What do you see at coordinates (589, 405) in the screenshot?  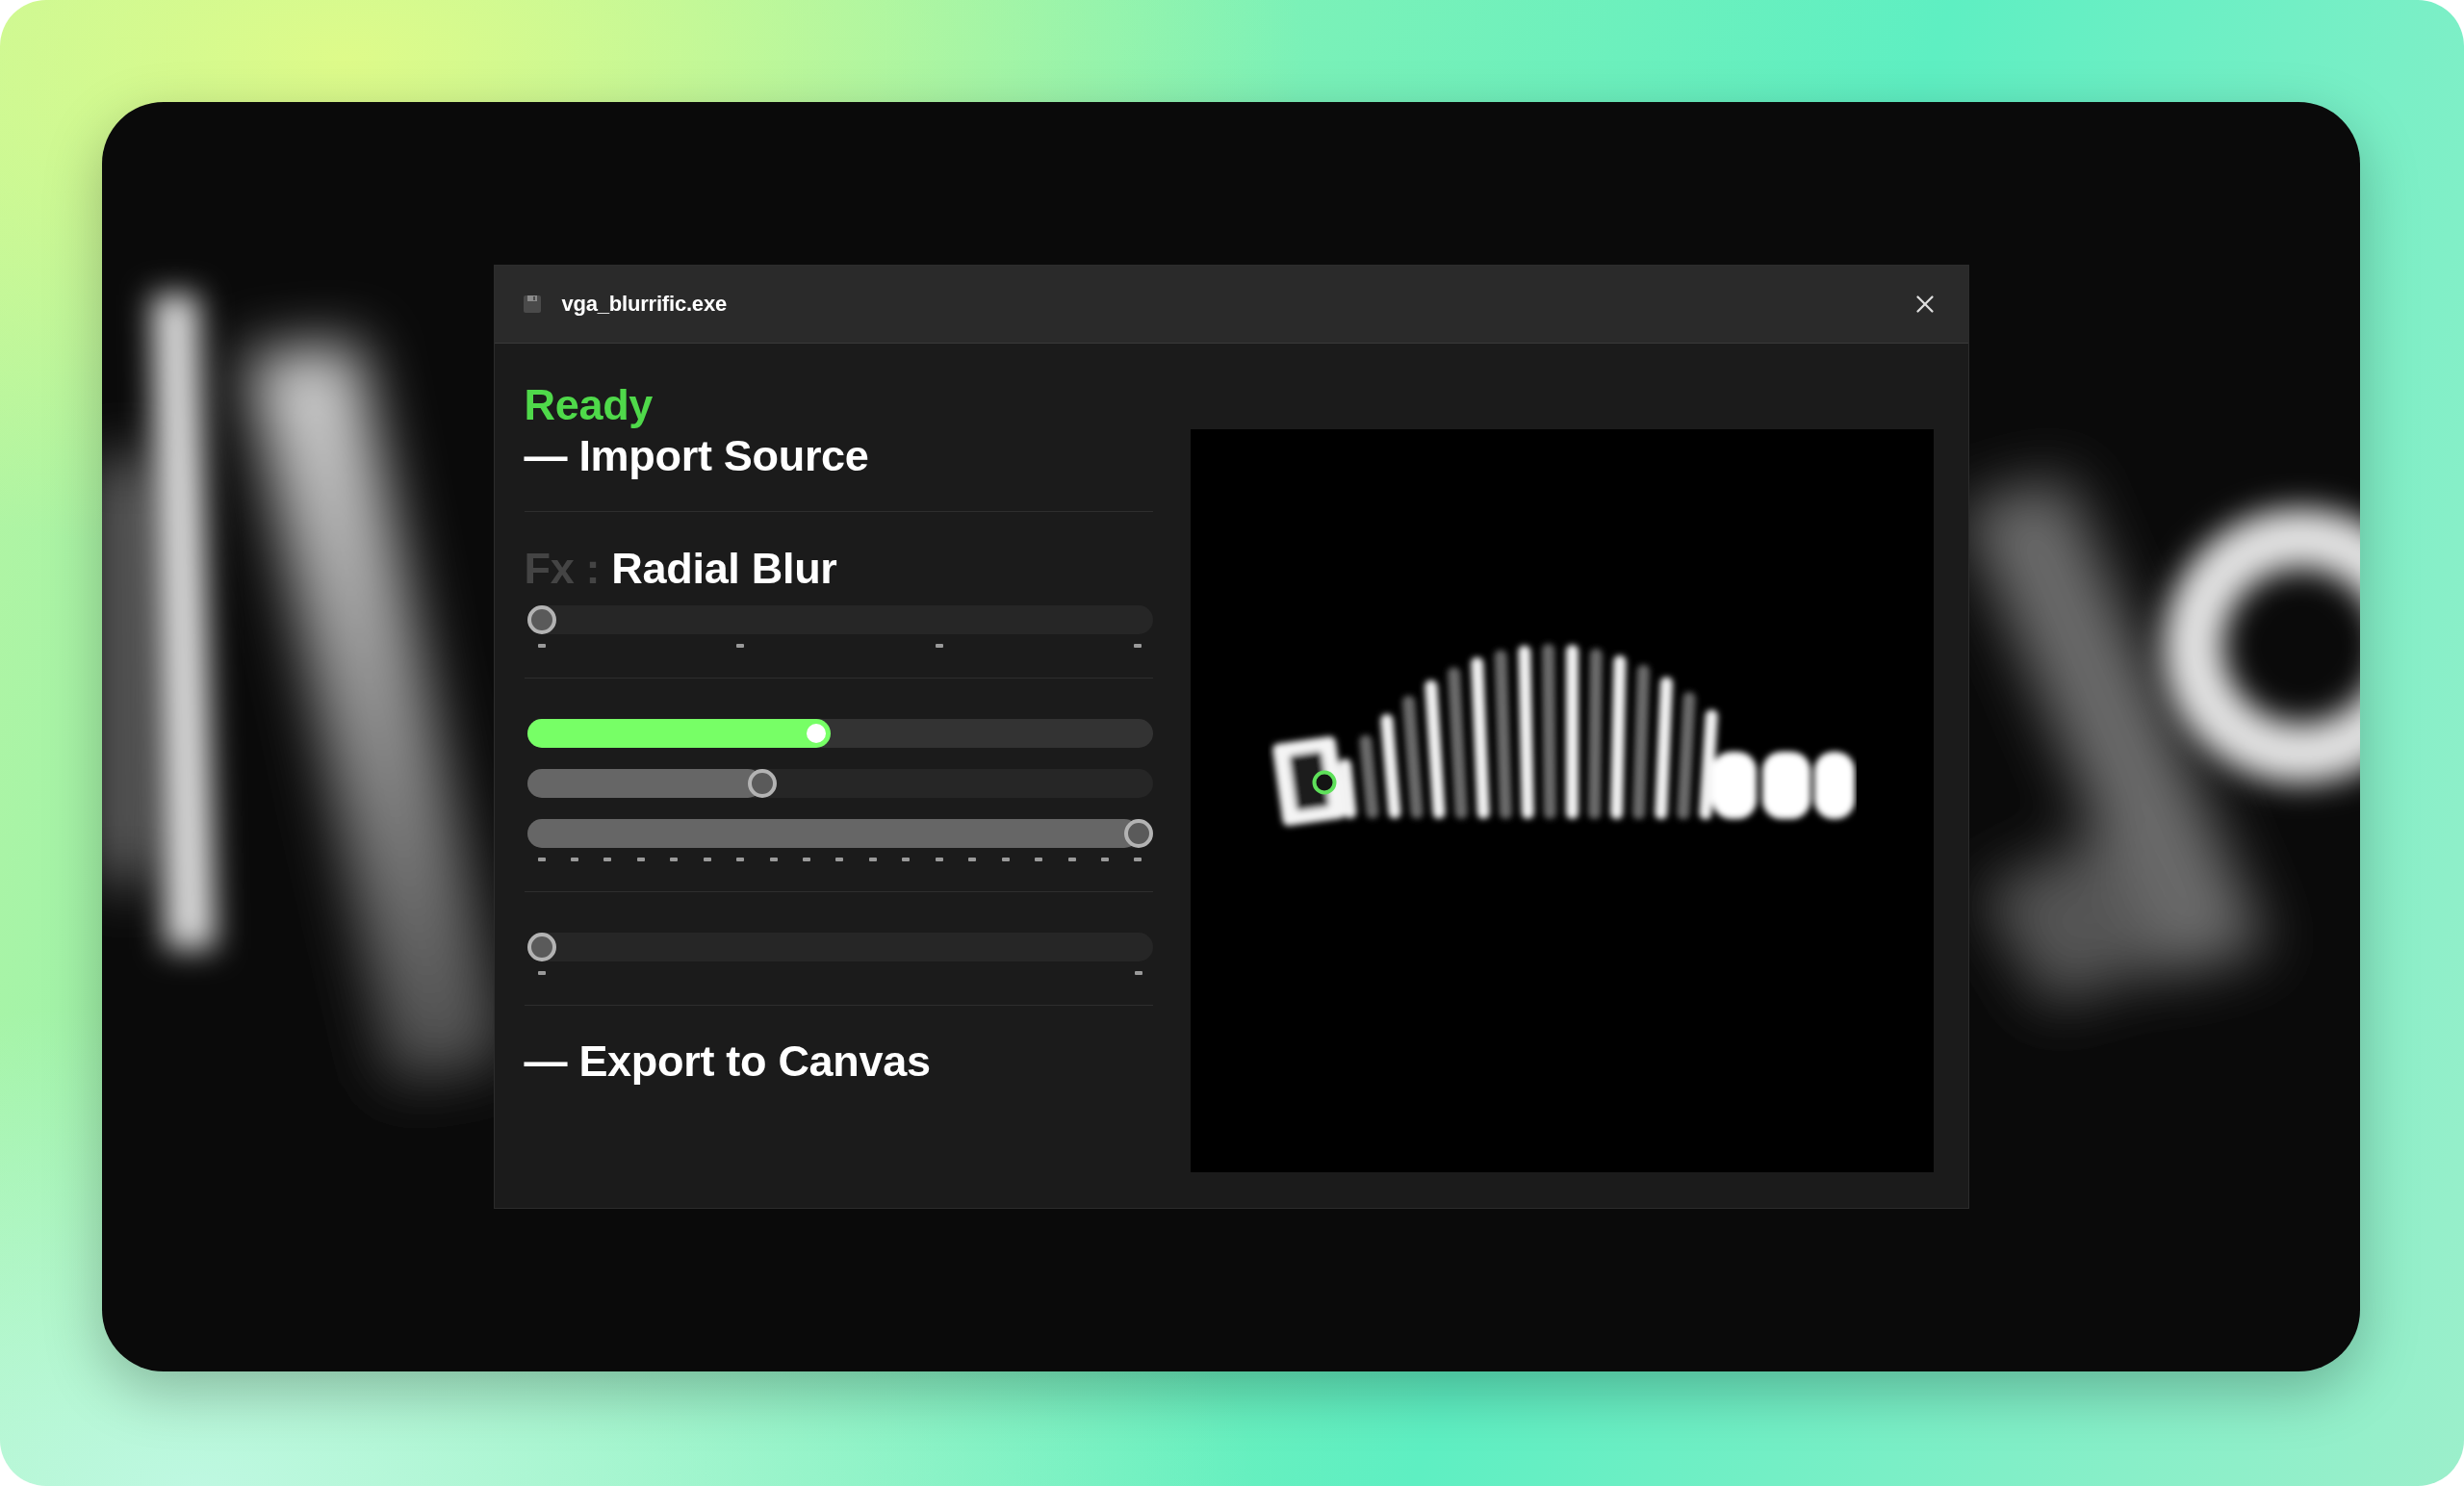 I see `status-text: Ready` at bounding box center [589, 405].